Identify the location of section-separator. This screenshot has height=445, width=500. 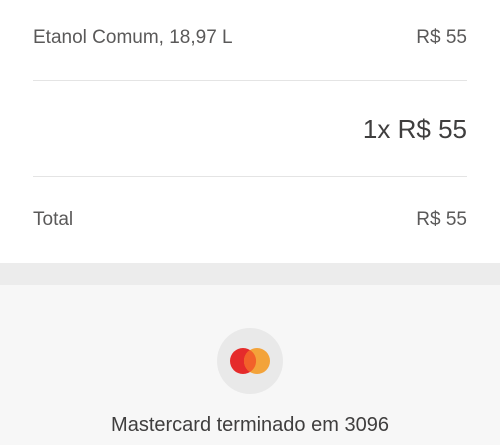
(250, 274).